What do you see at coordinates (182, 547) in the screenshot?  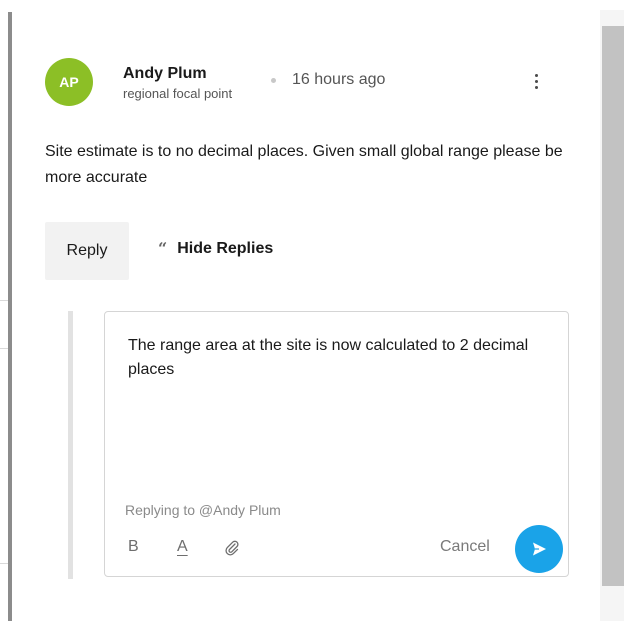 I see `text-color-button: A` at bounding box center [182, 547].